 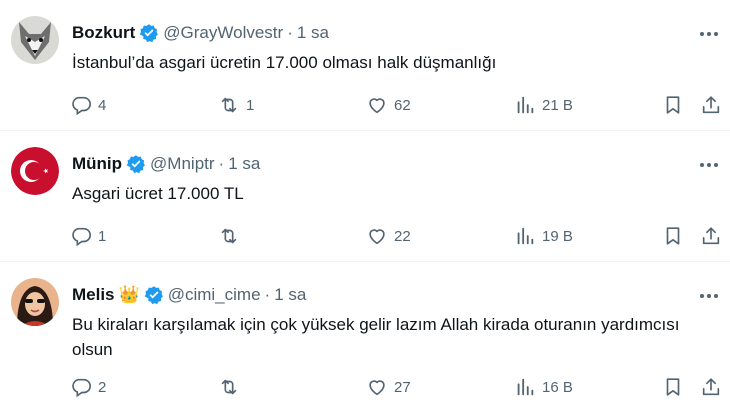 I want to click on like-button: 27, so click(x=388, y=387).